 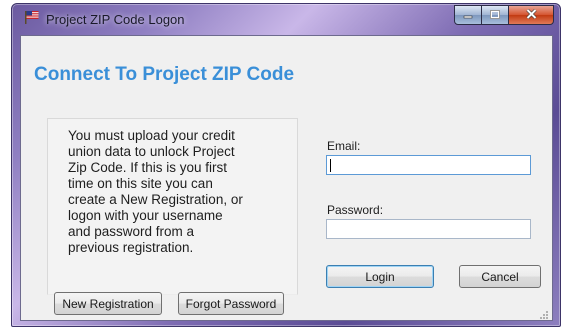 What do you see at coordinates (151, 151) in the screenshot?
I see `info-line: union data to unlock Project` at bounding box center [151, 151].